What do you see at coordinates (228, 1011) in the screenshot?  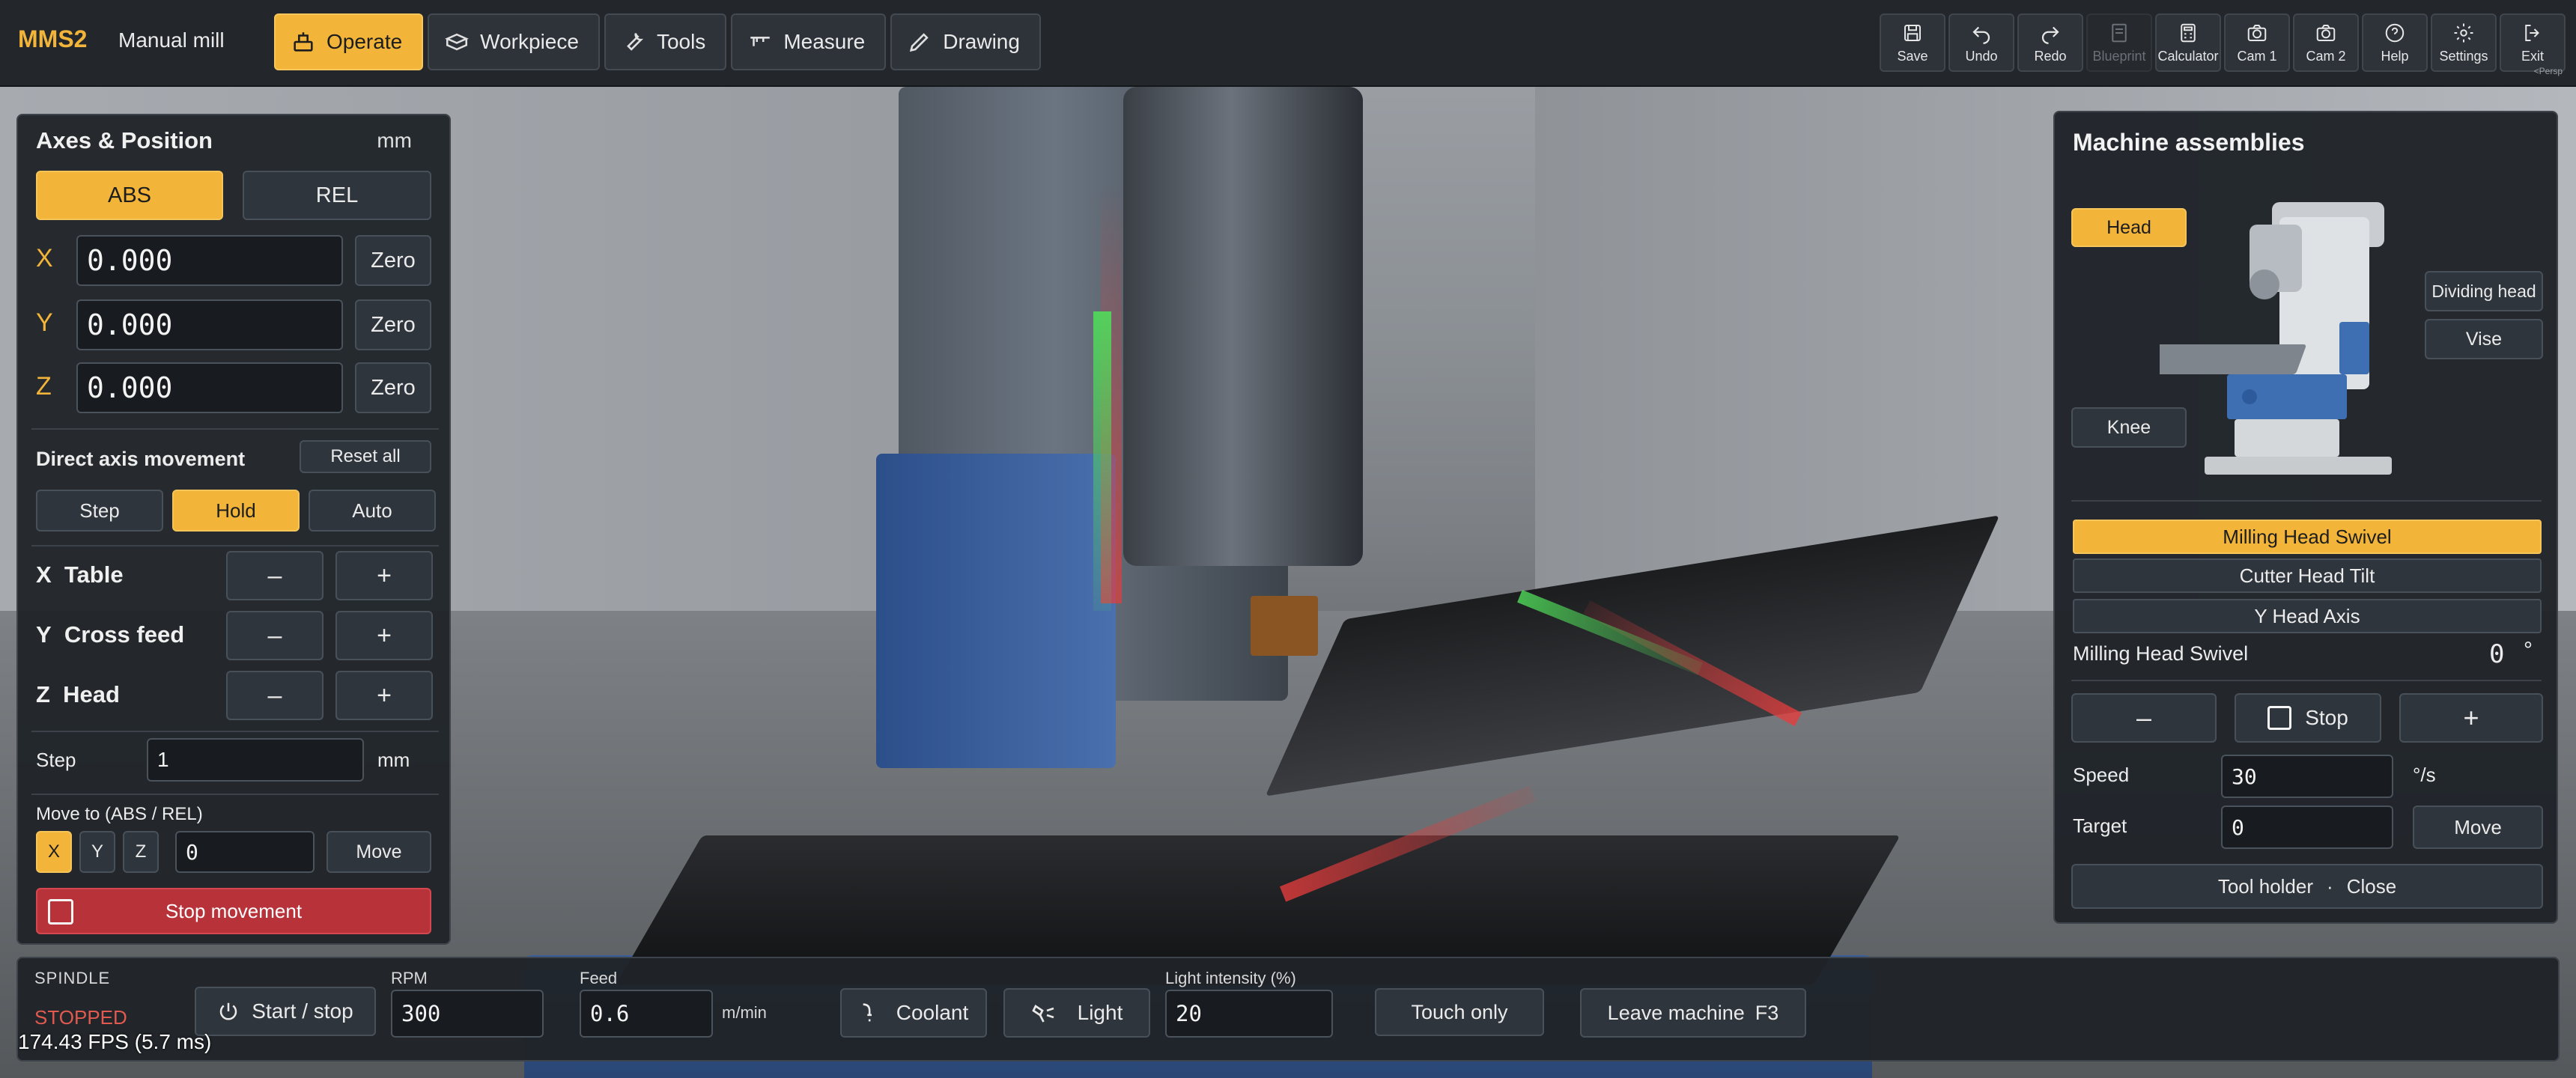 I see `power-icon` at bounding box center [228, 1011].